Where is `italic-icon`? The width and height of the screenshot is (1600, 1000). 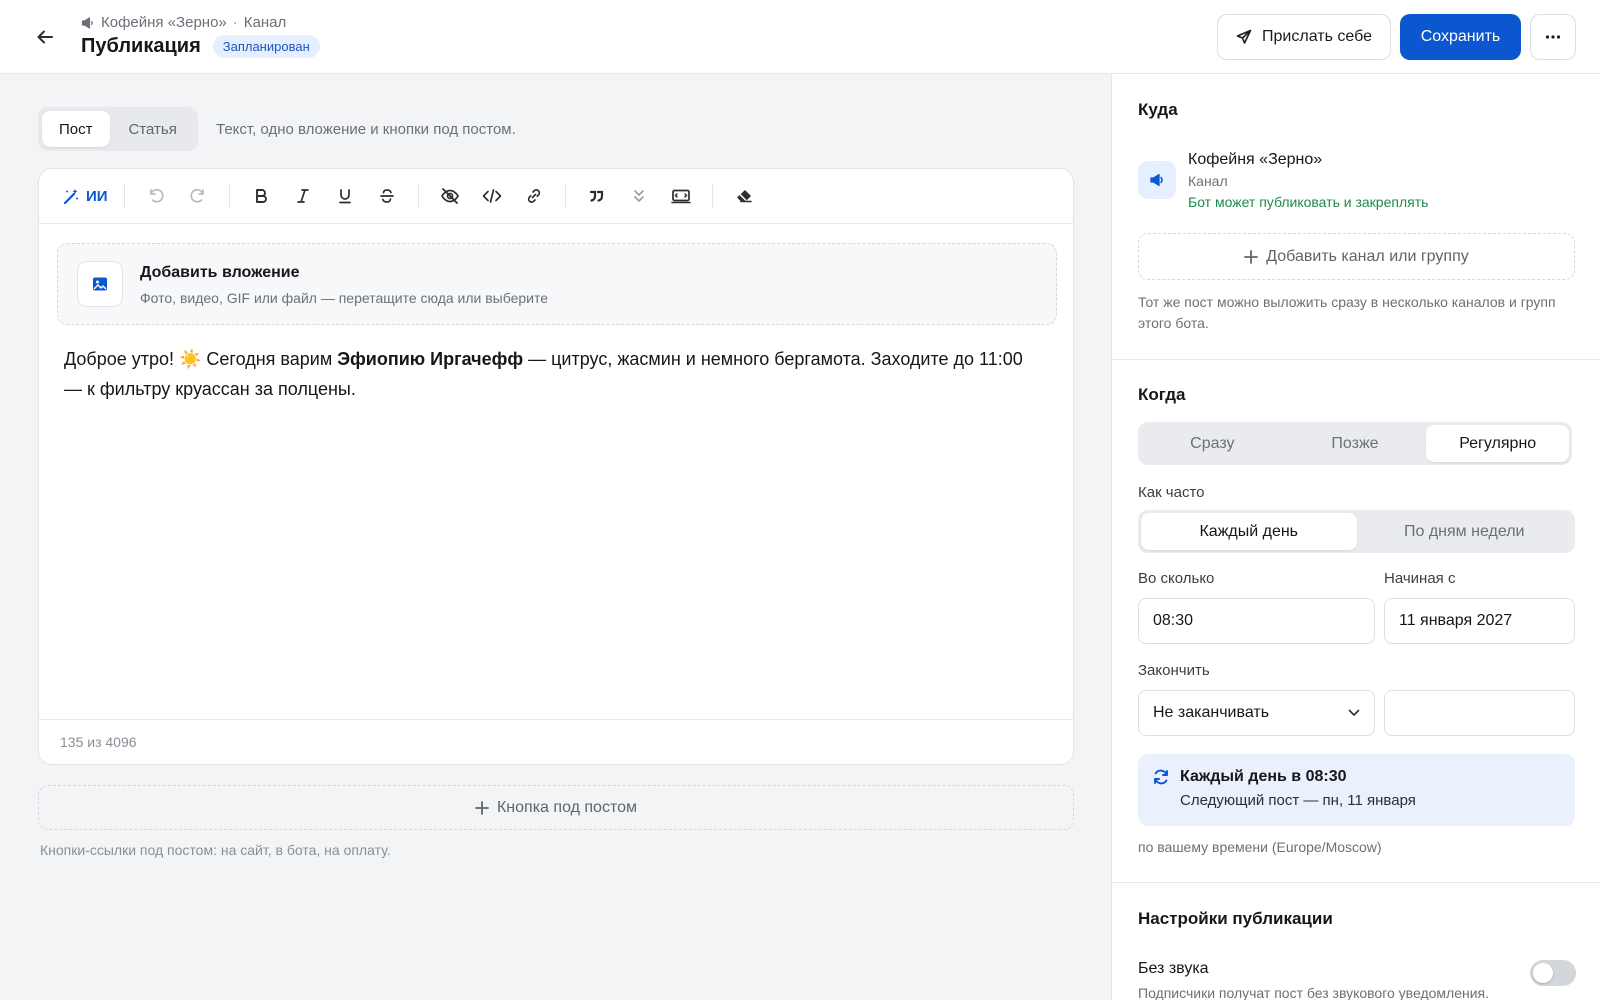 italic-icon is located at coordinates (302, 196).